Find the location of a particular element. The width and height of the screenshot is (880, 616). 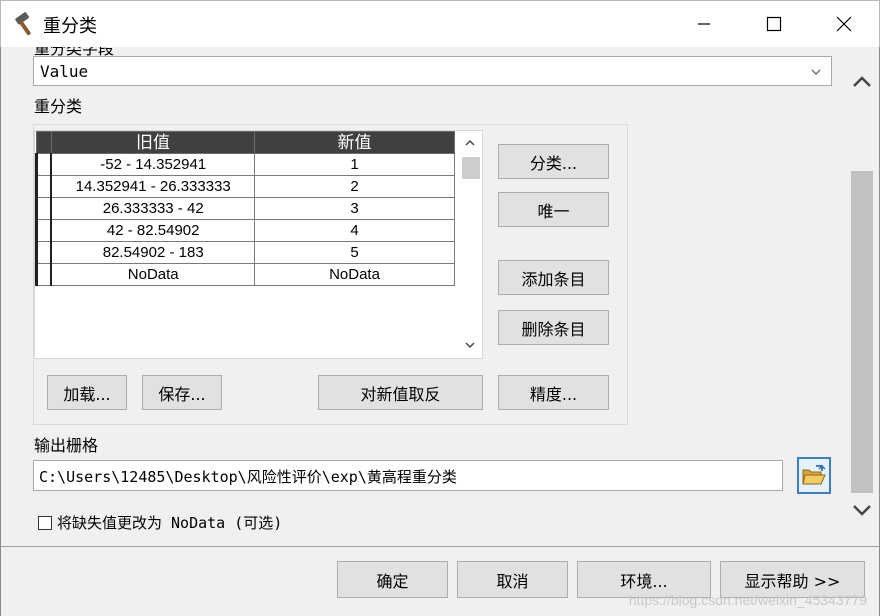

table-row: 82.54902 - 183 5 is located at coordinates (245, 252).